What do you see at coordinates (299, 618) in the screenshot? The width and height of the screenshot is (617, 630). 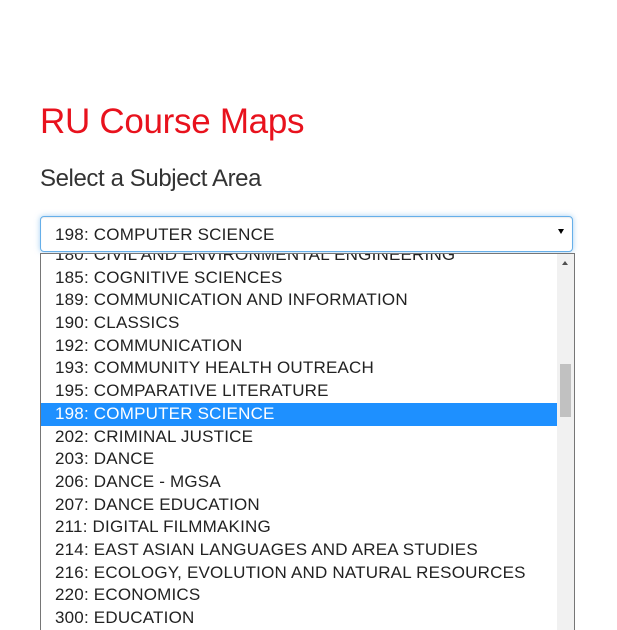 I see `option: 300: EDUCATION` at bounding box center [299, 618].